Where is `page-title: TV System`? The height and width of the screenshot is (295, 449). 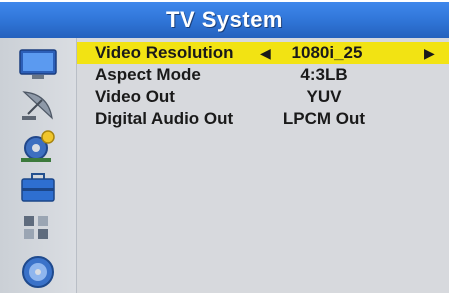 page-title: TV System is located at coordinates (224, 19).